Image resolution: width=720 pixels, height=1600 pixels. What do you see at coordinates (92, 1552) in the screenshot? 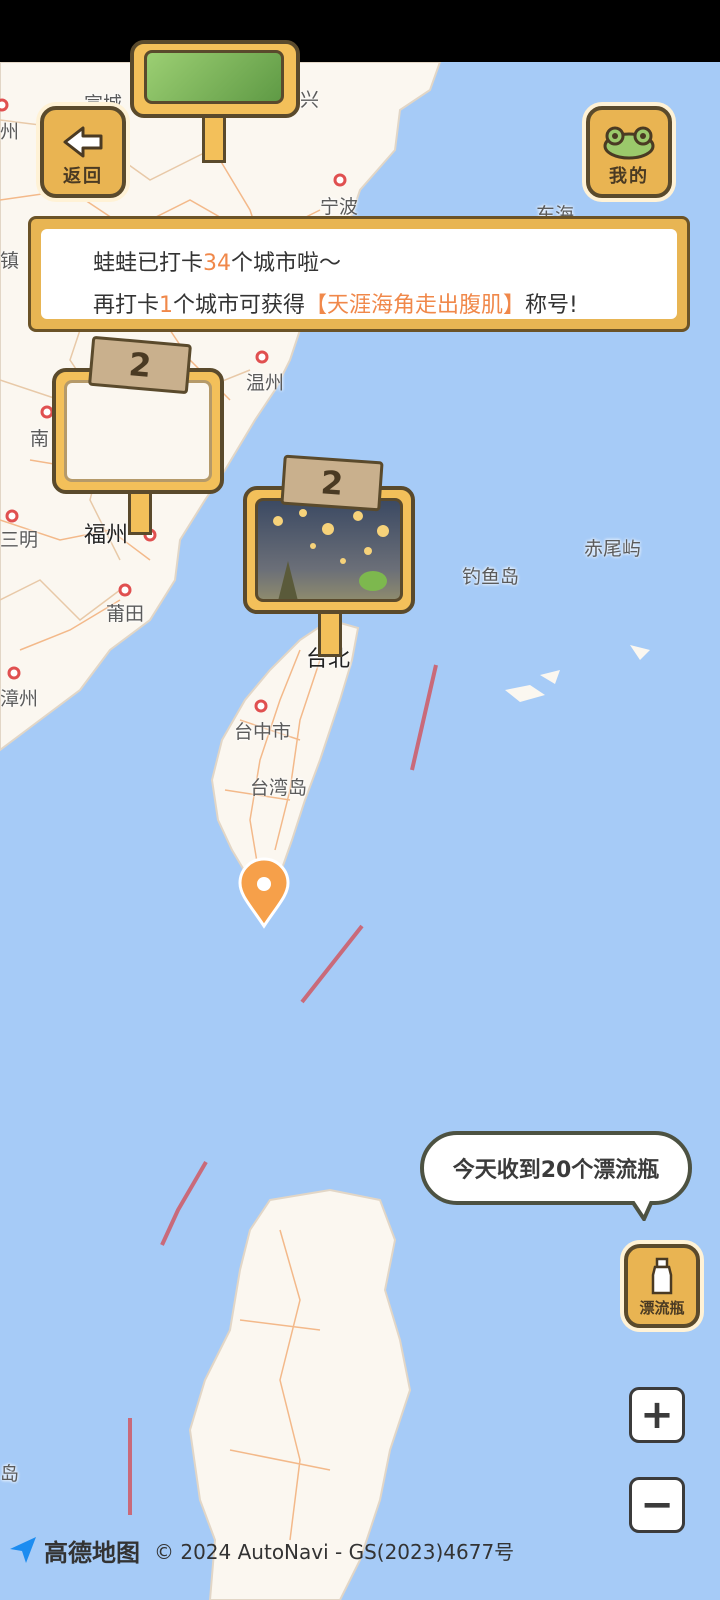
I see `map-brand: 高德地图` at bounding box center [92, 1552].